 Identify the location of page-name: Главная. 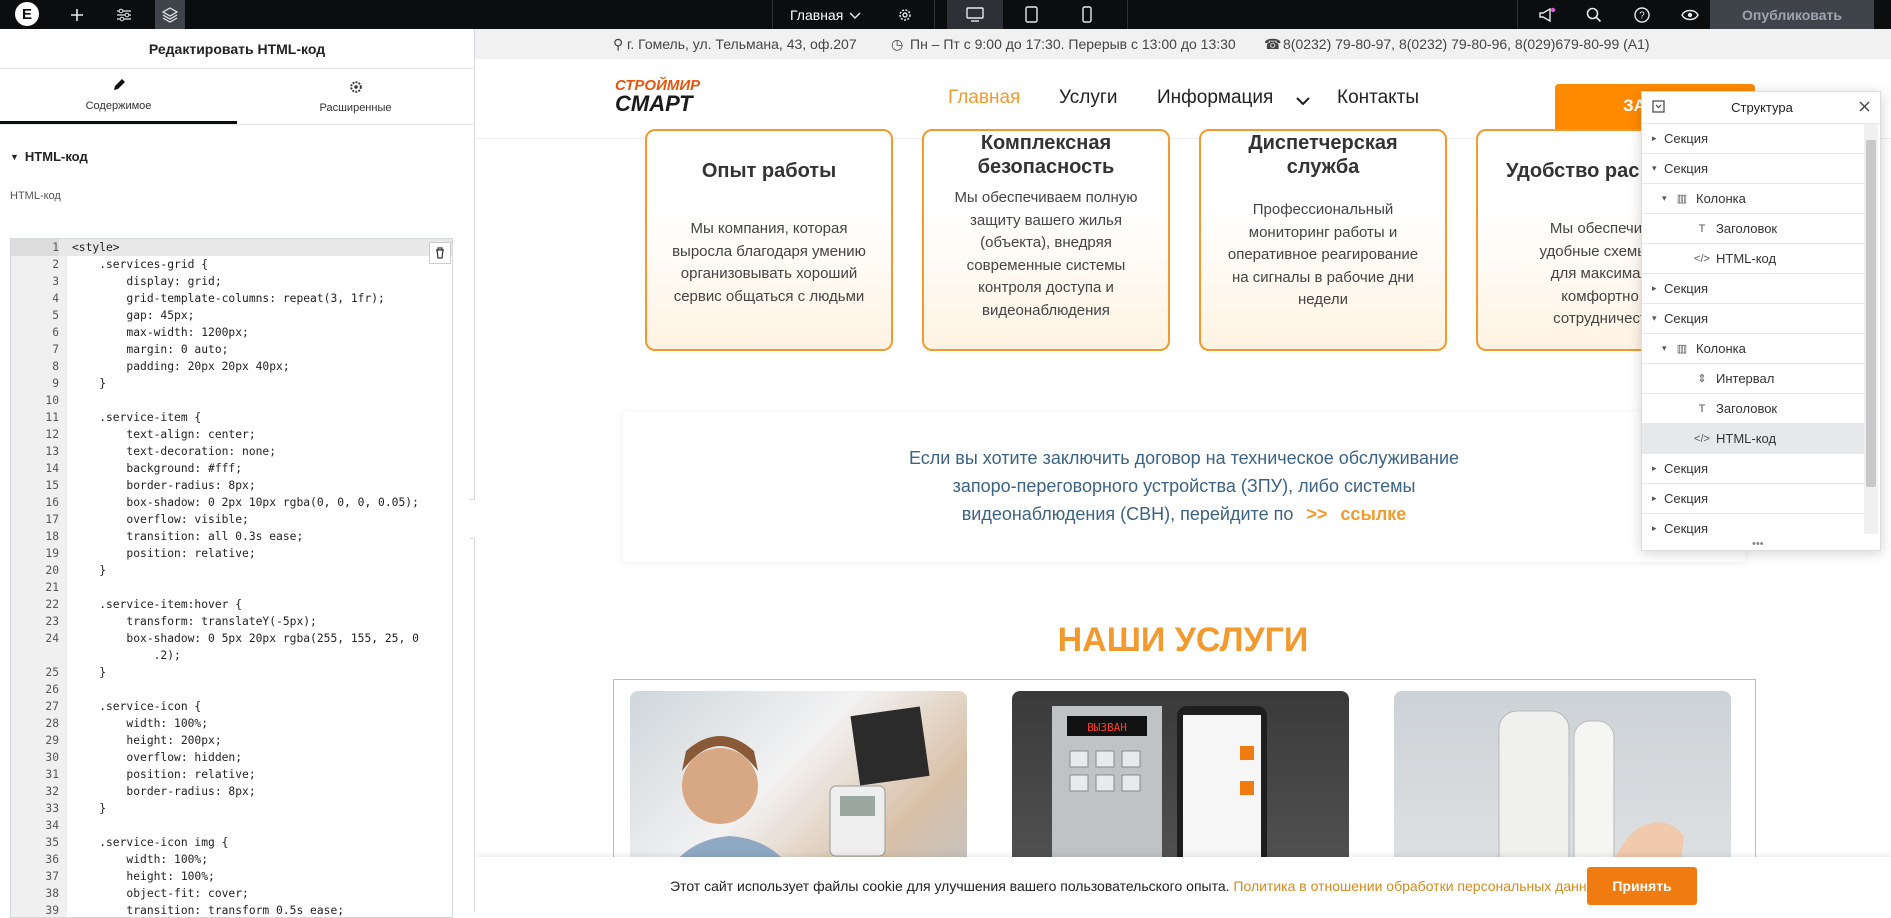
(817, 14).